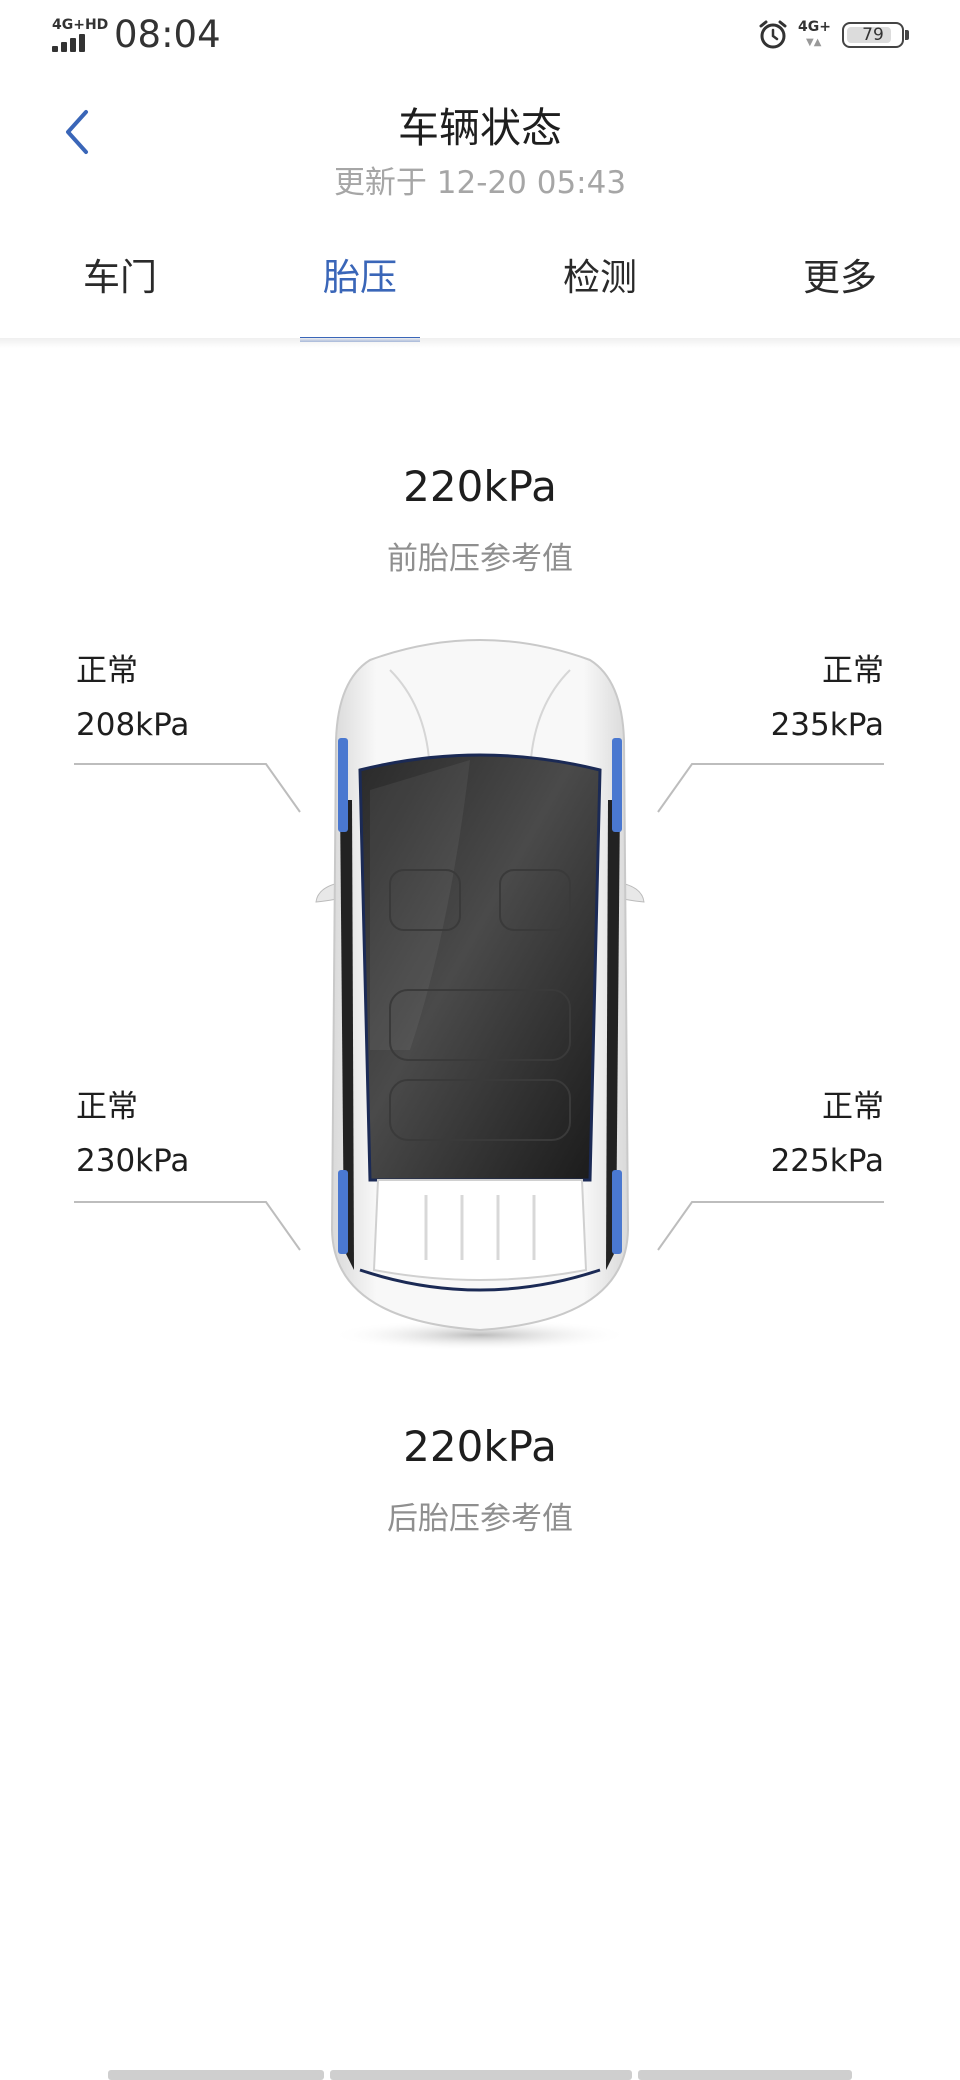  What do you see at coordinates (853, 671) in the screenshot?
I see `front-right-tire-status: 正常` at bounding box center [853, 671].